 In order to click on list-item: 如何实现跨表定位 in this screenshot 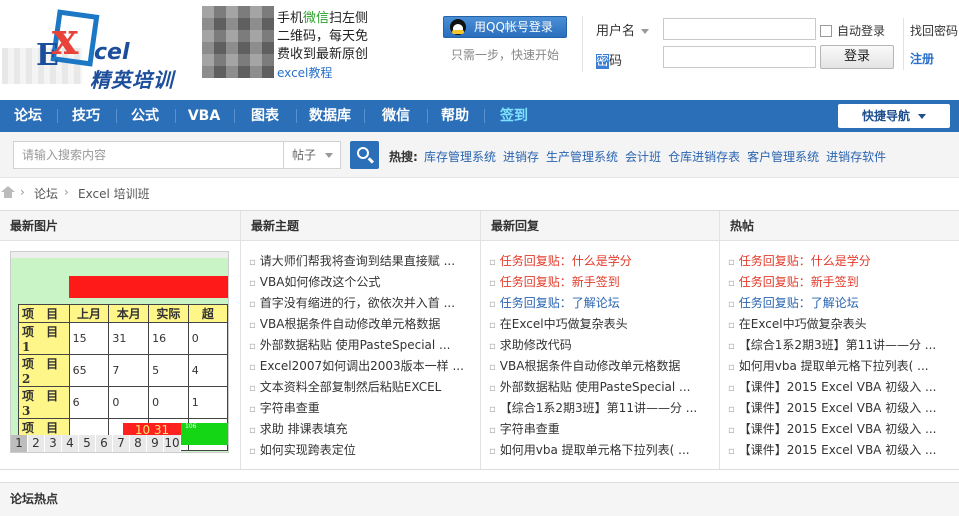, I will do `click(362, 450)`.